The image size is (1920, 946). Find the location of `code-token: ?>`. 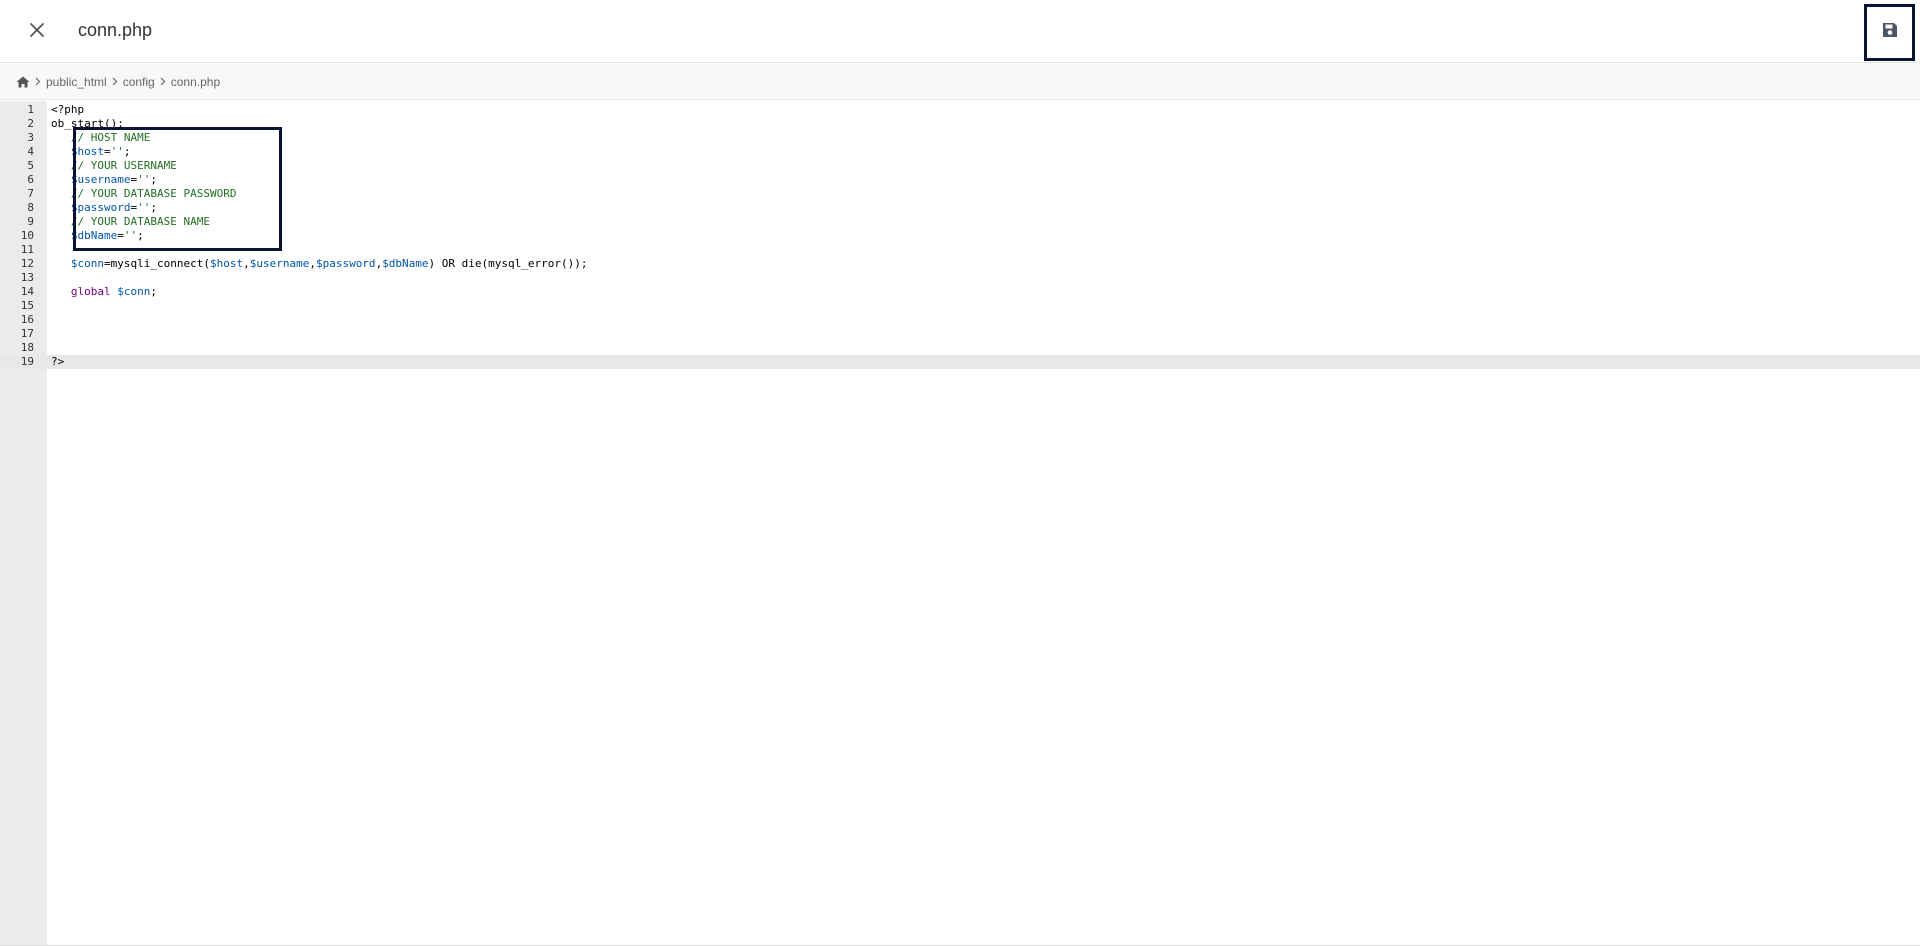

code-token: ?> is located at coordinates (58, 361).